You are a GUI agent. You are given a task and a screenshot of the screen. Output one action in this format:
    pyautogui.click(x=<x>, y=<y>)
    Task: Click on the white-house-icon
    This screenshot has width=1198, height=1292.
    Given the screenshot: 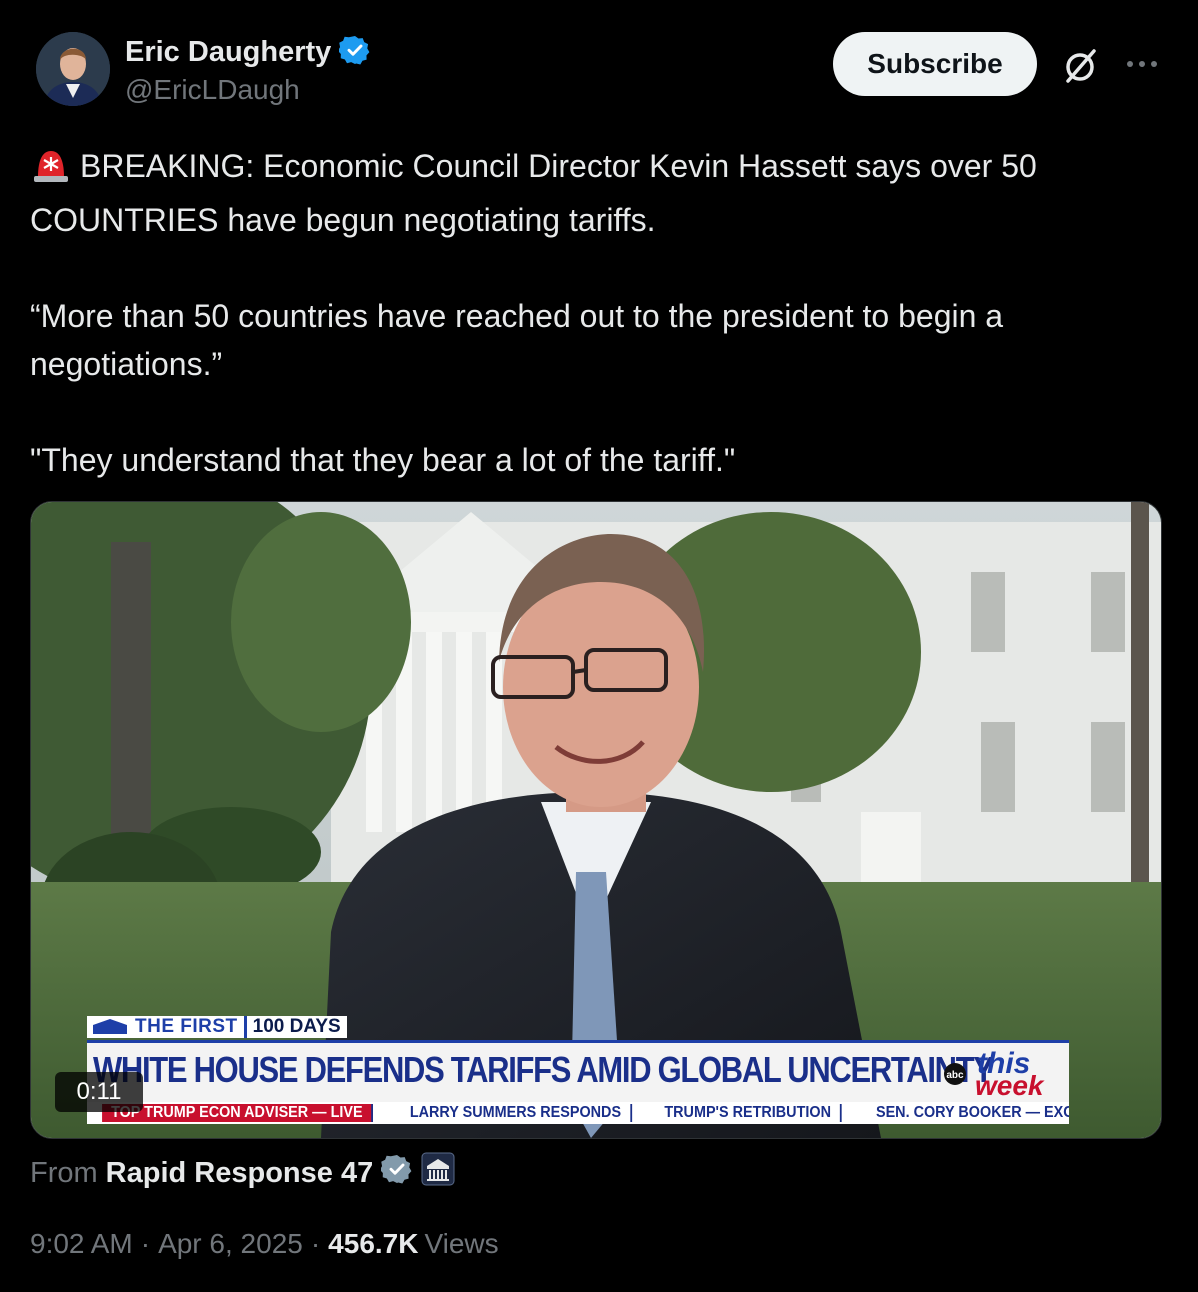 What is the action you would take?
    pyautogui.click(x=110, y=1026)
    